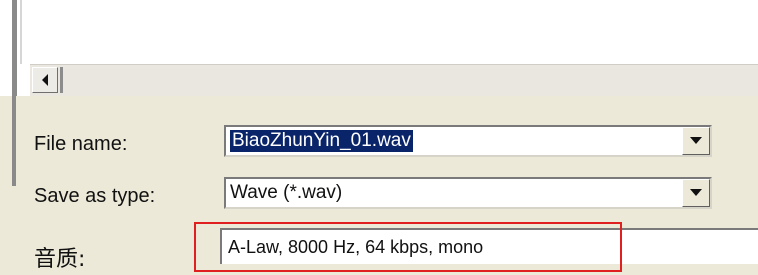  I want to click on annotation-highlight-box, so click(408, 247).